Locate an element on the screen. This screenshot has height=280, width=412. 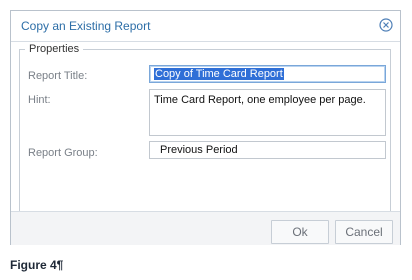
figure-caption: Figure 4¶ is located at coordinates (37, 265).